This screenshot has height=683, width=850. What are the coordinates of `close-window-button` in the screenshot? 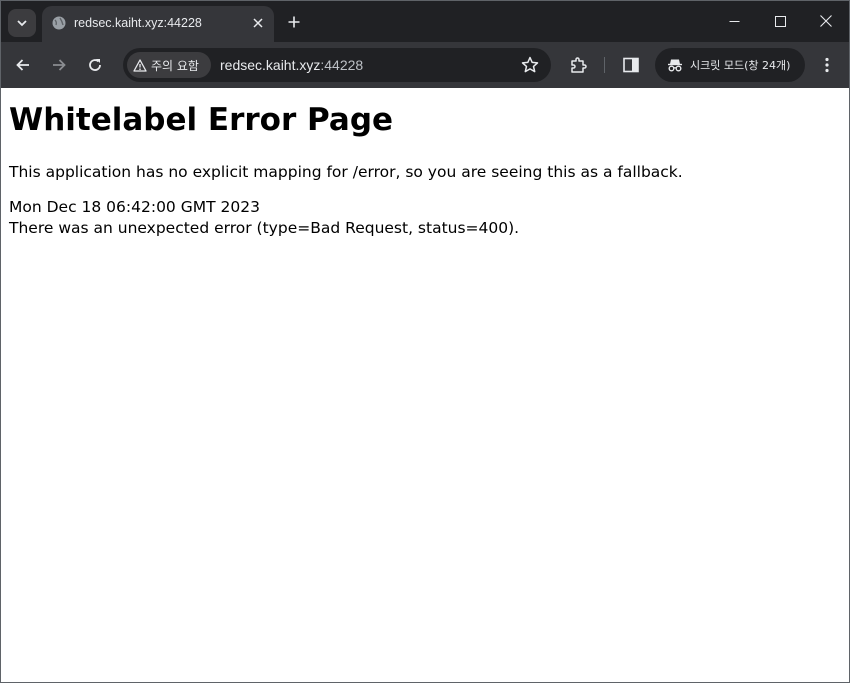 It's located at (826, 21).